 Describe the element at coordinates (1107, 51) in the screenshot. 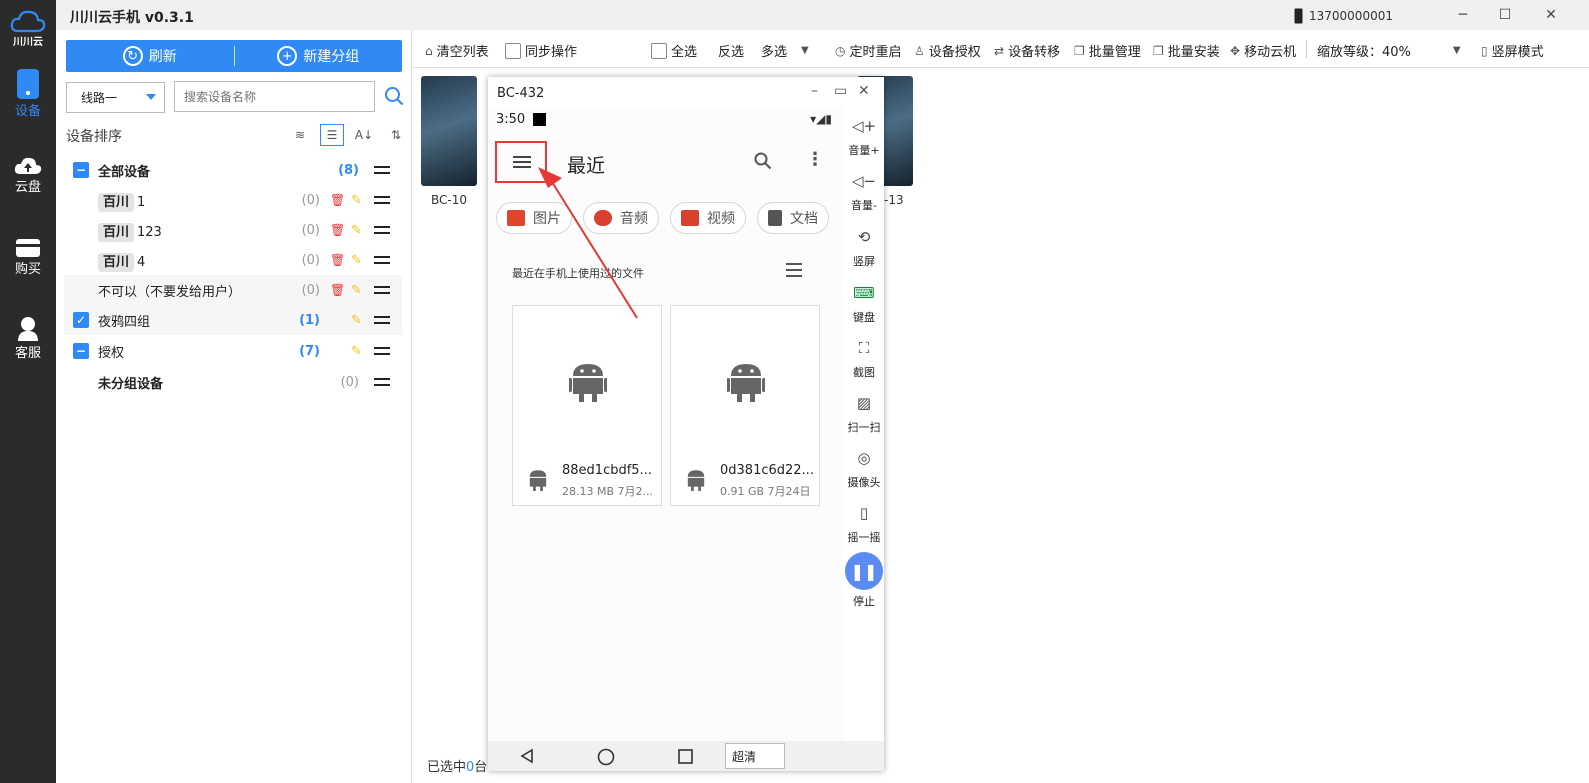

I see `batch-manage-button: ❐ 批量管理` at that location.